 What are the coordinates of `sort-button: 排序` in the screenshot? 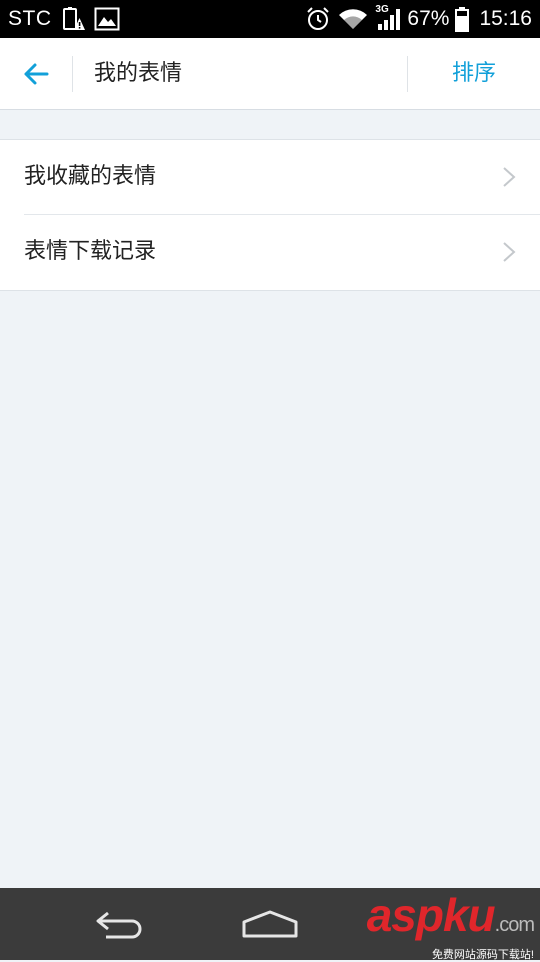 It's located at (474, 73).